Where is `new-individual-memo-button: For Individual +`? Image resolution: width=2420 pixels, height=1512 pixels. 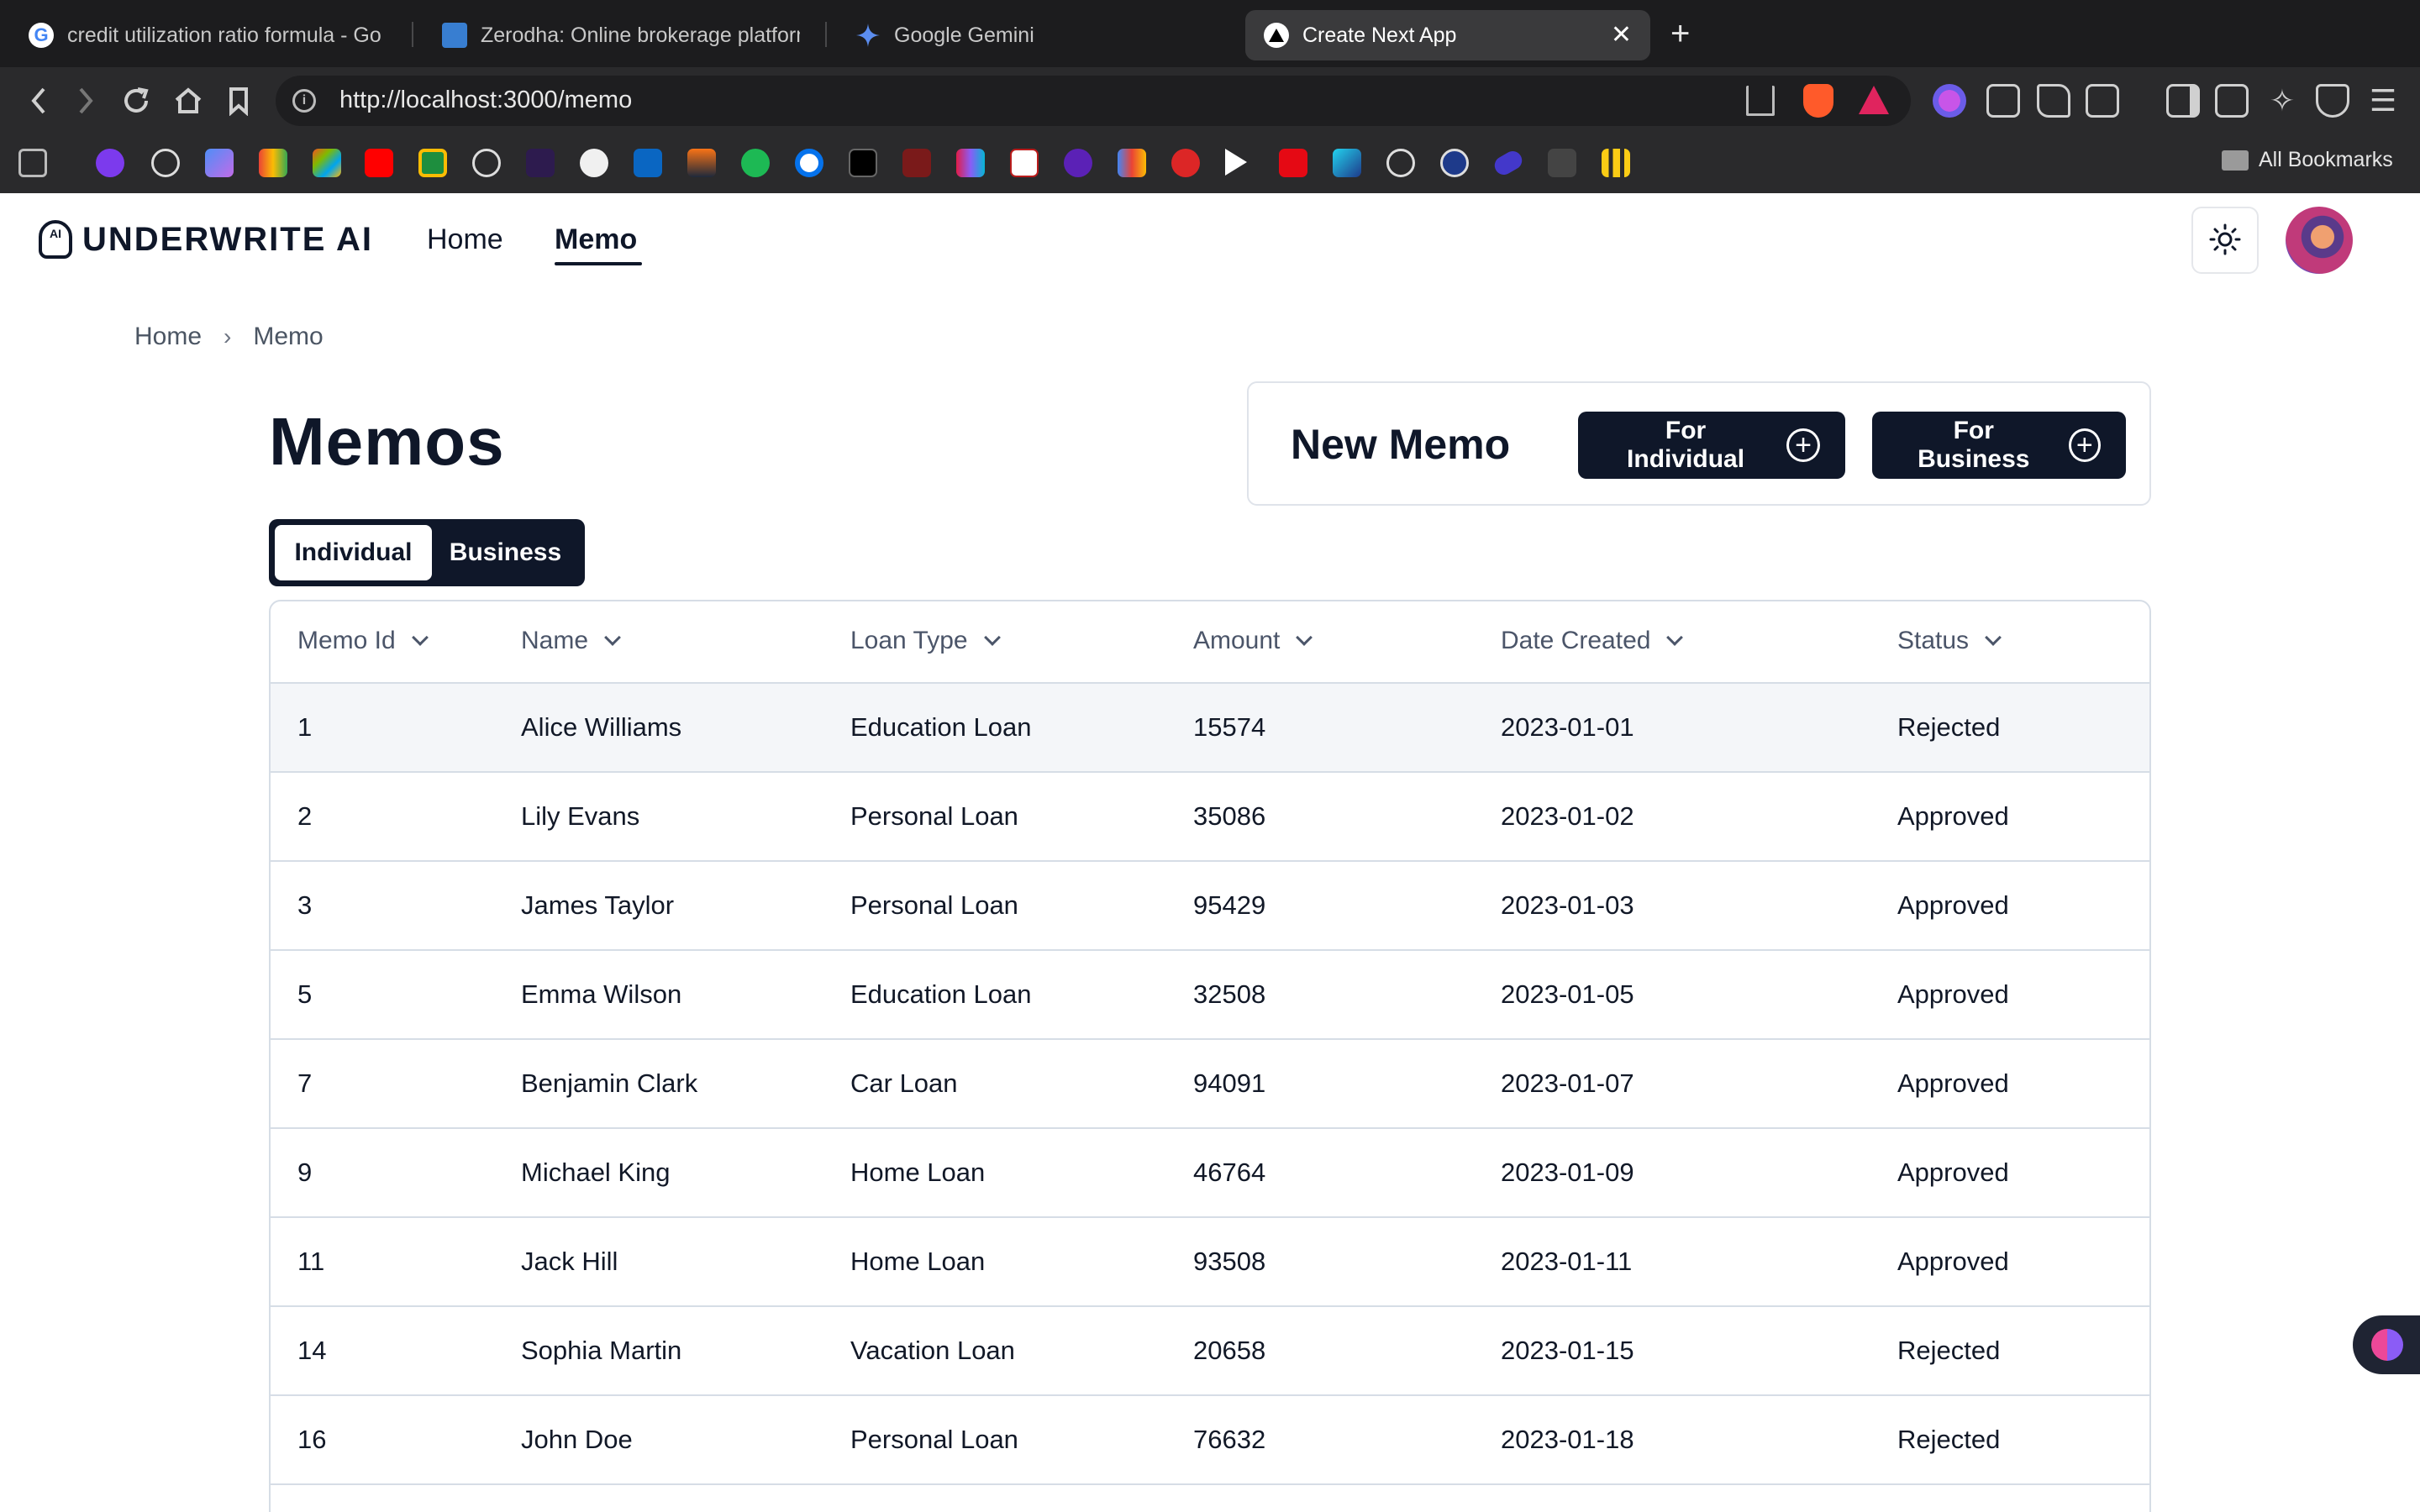
new-individual-memo-button: For Individual + is located at coordinates (1711, 445).